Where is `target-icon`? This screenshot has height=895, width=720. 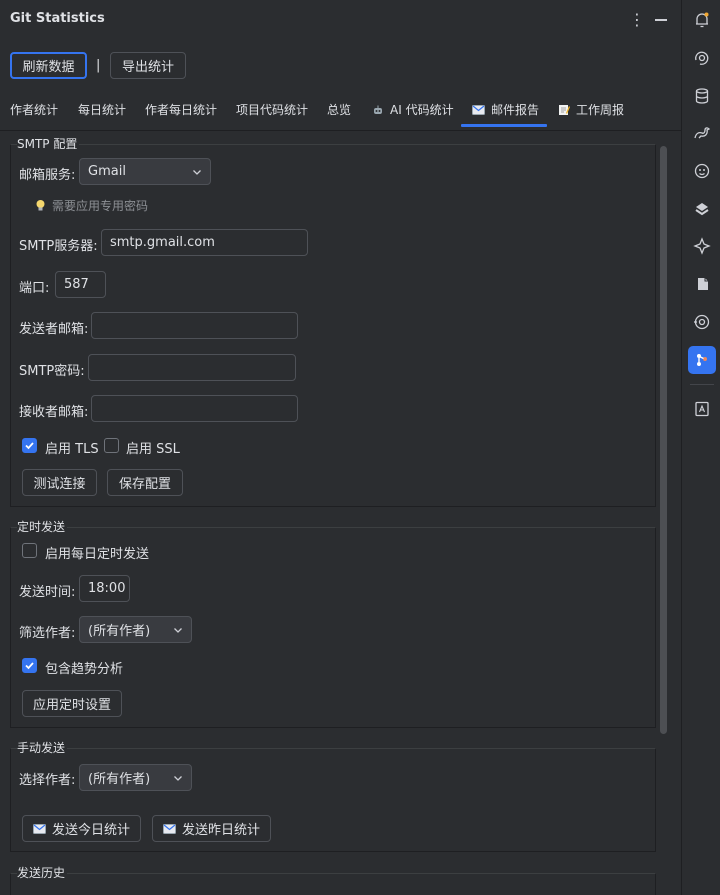
target-icon is located at coordinates (702, 322).